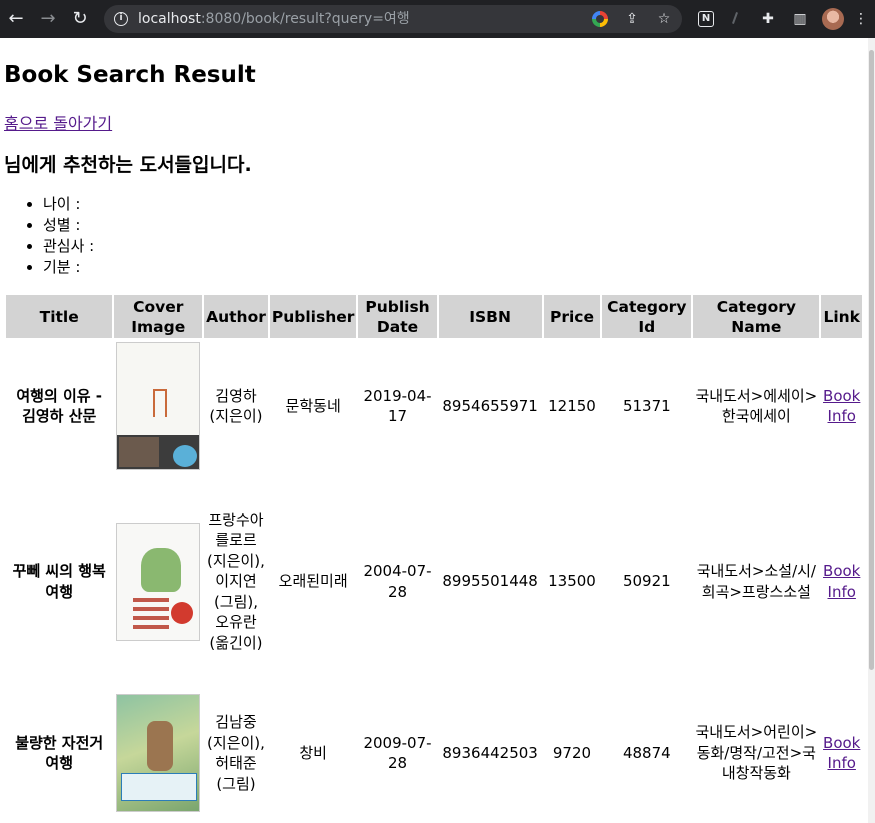  Describe the element at coordinates (236, 581) in the screenshot. I see `book-author: 프랑수아 를로르 (지은이), 이지연 (그림), 오유란 (옮긴이)` at that location.